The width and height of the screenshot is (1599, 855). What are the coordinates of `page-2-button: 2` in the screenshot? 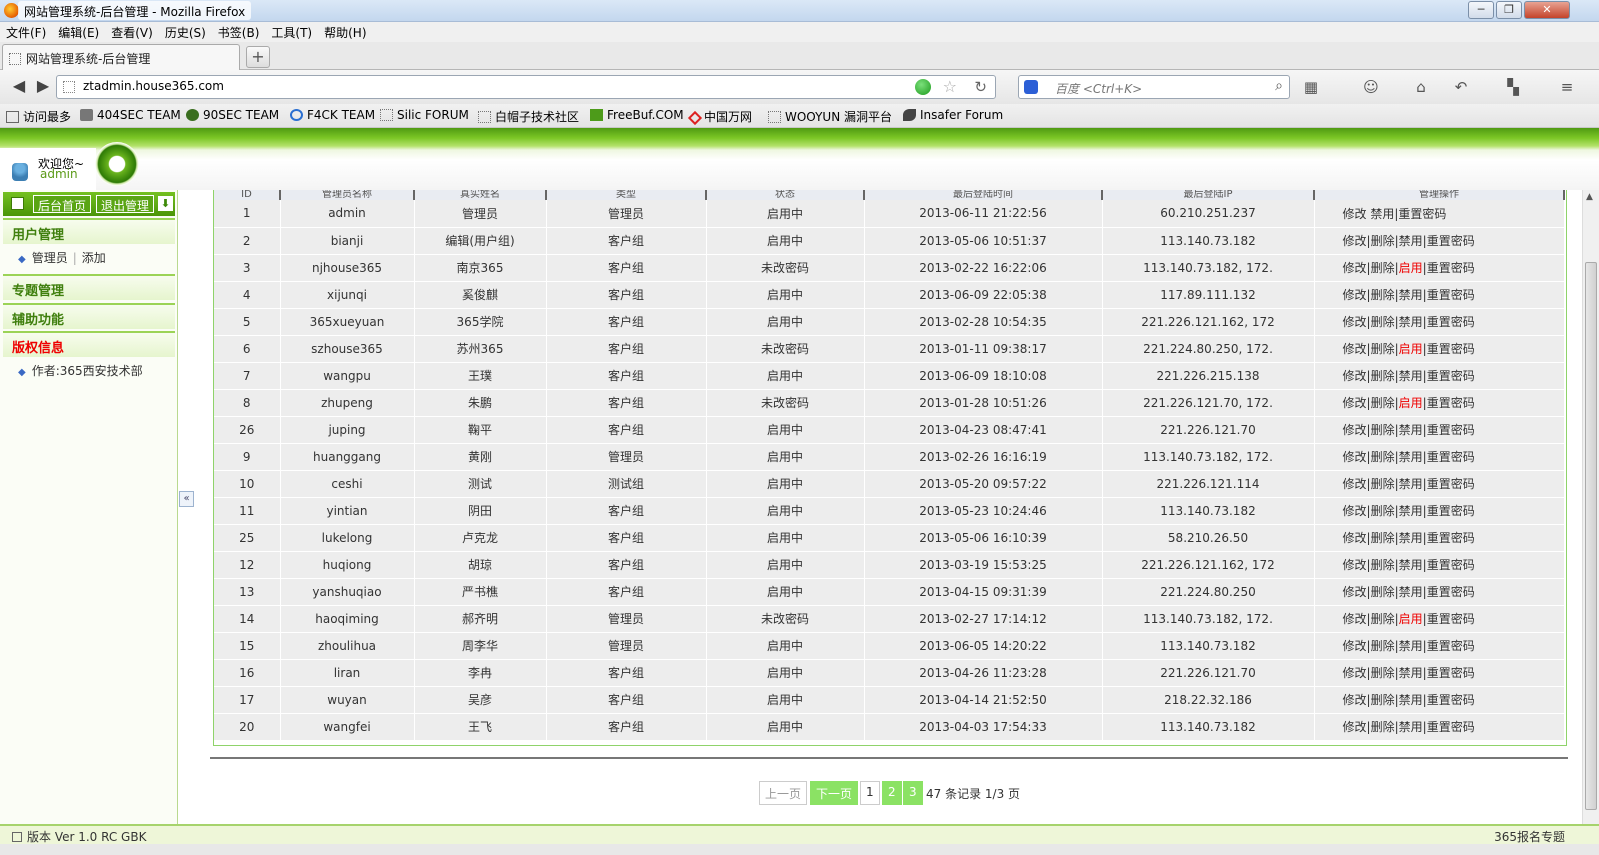 It's located at (892, 793).